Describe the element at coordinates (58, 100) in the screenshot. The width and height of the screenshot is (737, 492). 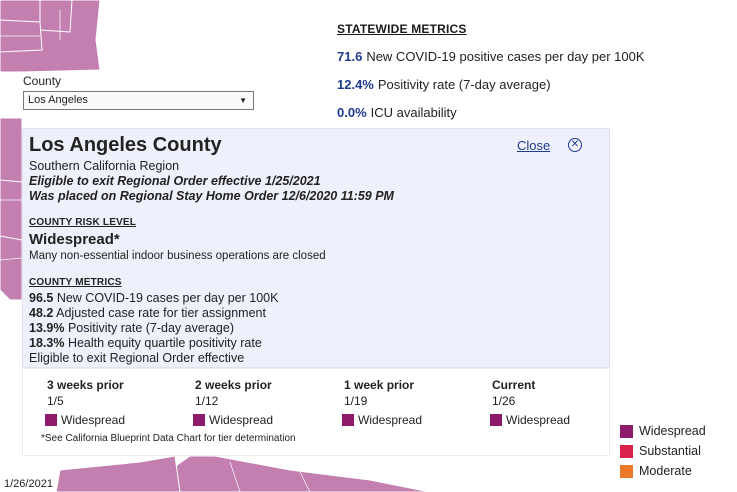
I see `county-select-value: Los Angeles` at that location.